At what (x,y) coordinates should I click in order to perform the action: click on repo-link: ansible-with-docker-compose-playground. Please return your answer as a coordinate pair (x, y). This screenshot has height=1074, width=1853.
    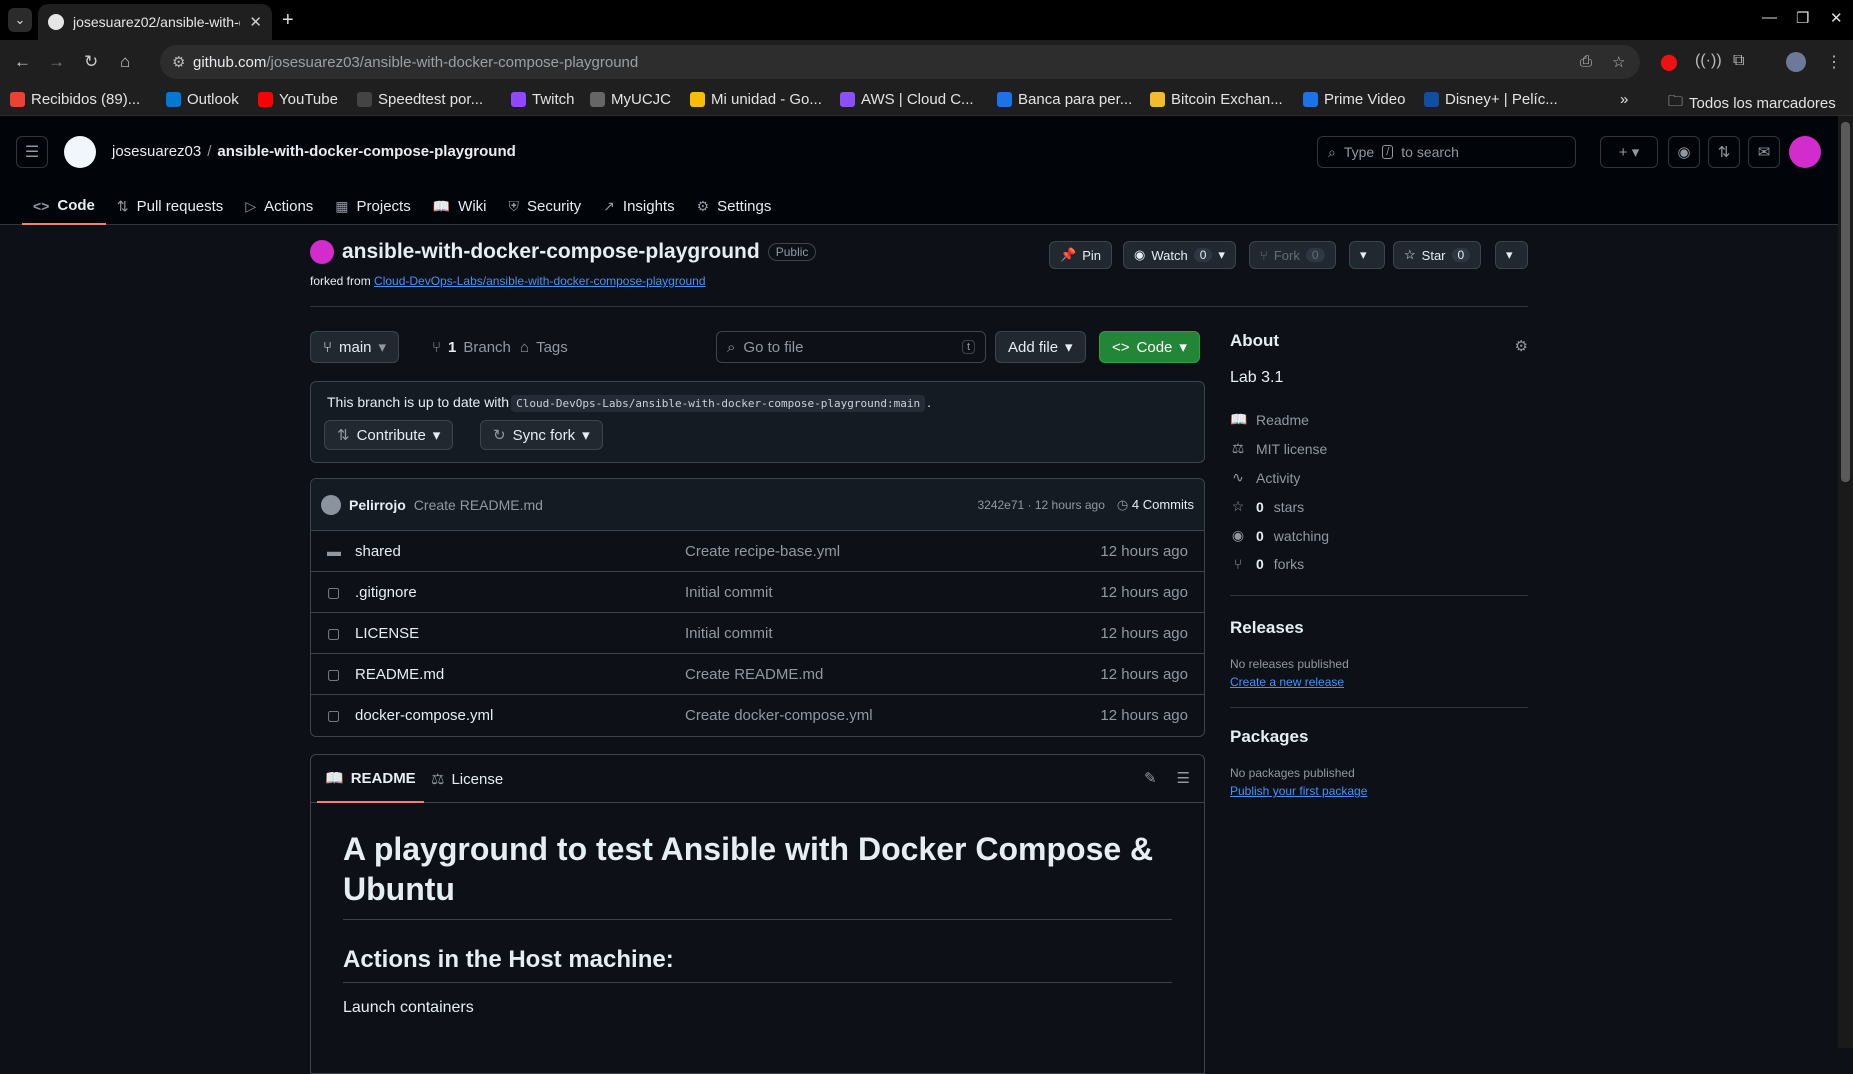
    Looking at the image, I should click on (366, 151).